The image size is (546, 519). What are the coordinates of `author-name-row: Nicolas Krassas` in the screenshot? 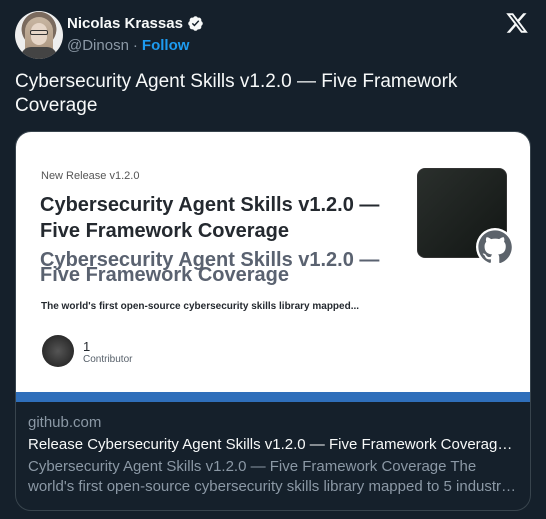 It's located at (135, 23).